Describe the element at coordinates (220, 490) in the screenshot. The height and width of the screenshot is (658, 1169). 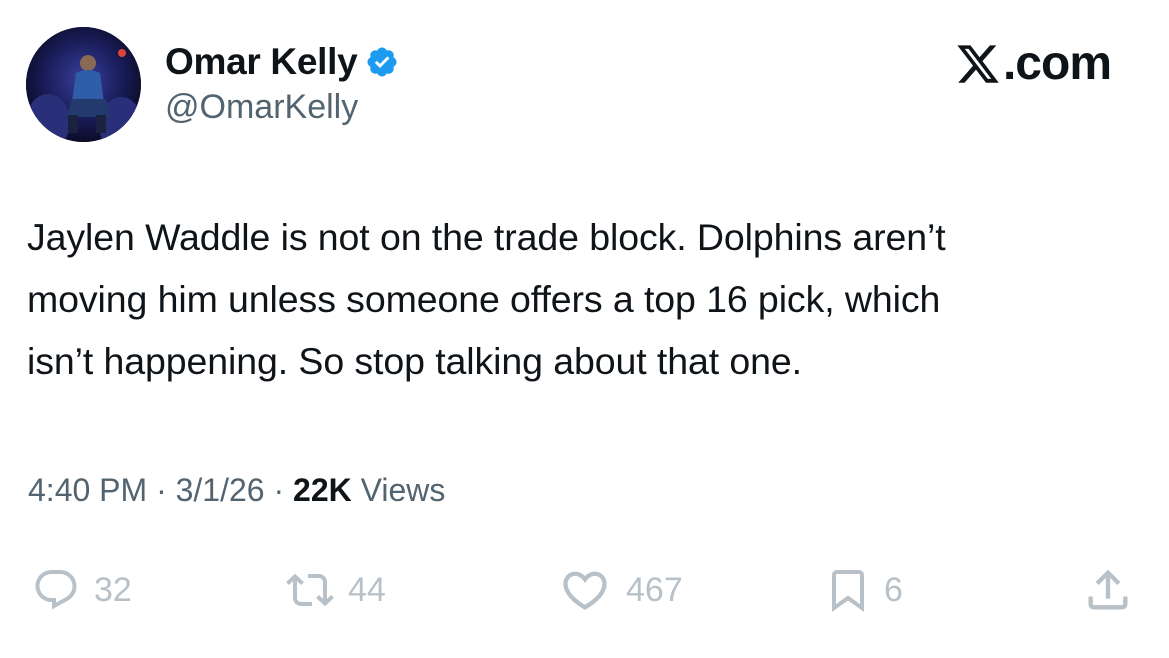
I see `tweet-date: 3/1/26` at that location.